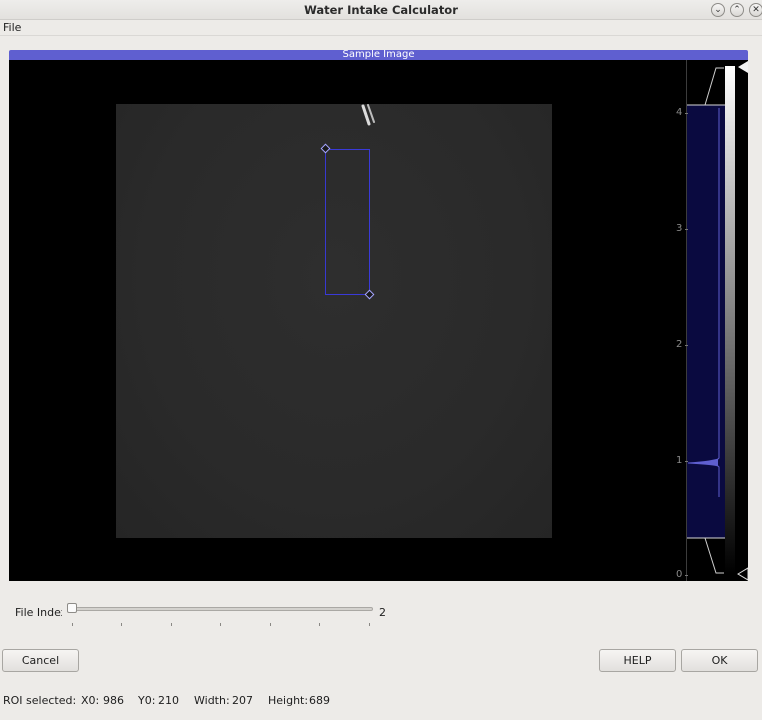 This screenshot has width=762, height=720. I want to click on height-label: Height:, so click(288, 700).